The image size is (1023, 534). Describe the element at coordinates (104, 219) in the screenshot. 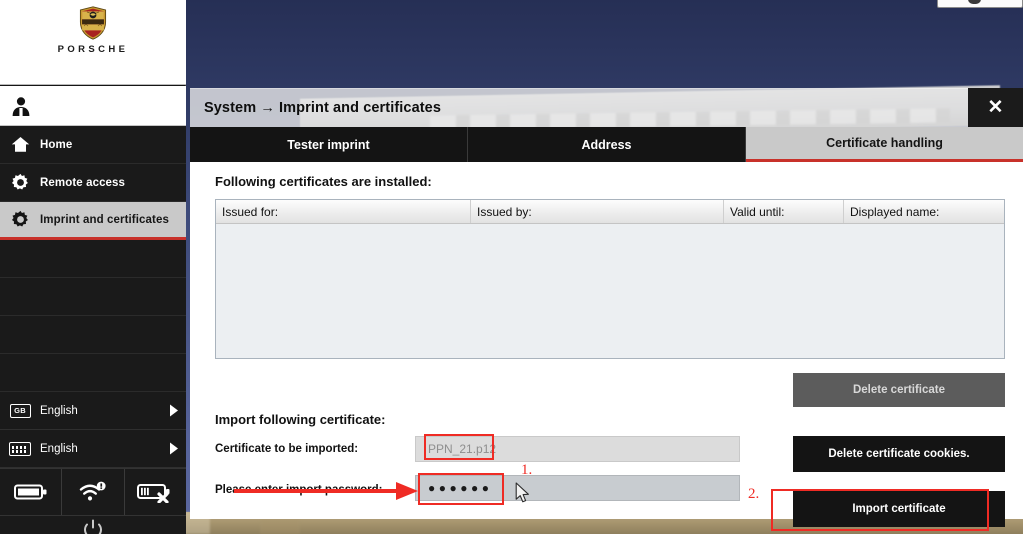

I see `sidebar-item-imprint-and-certificates-label: Imprint and certificates` at that location.